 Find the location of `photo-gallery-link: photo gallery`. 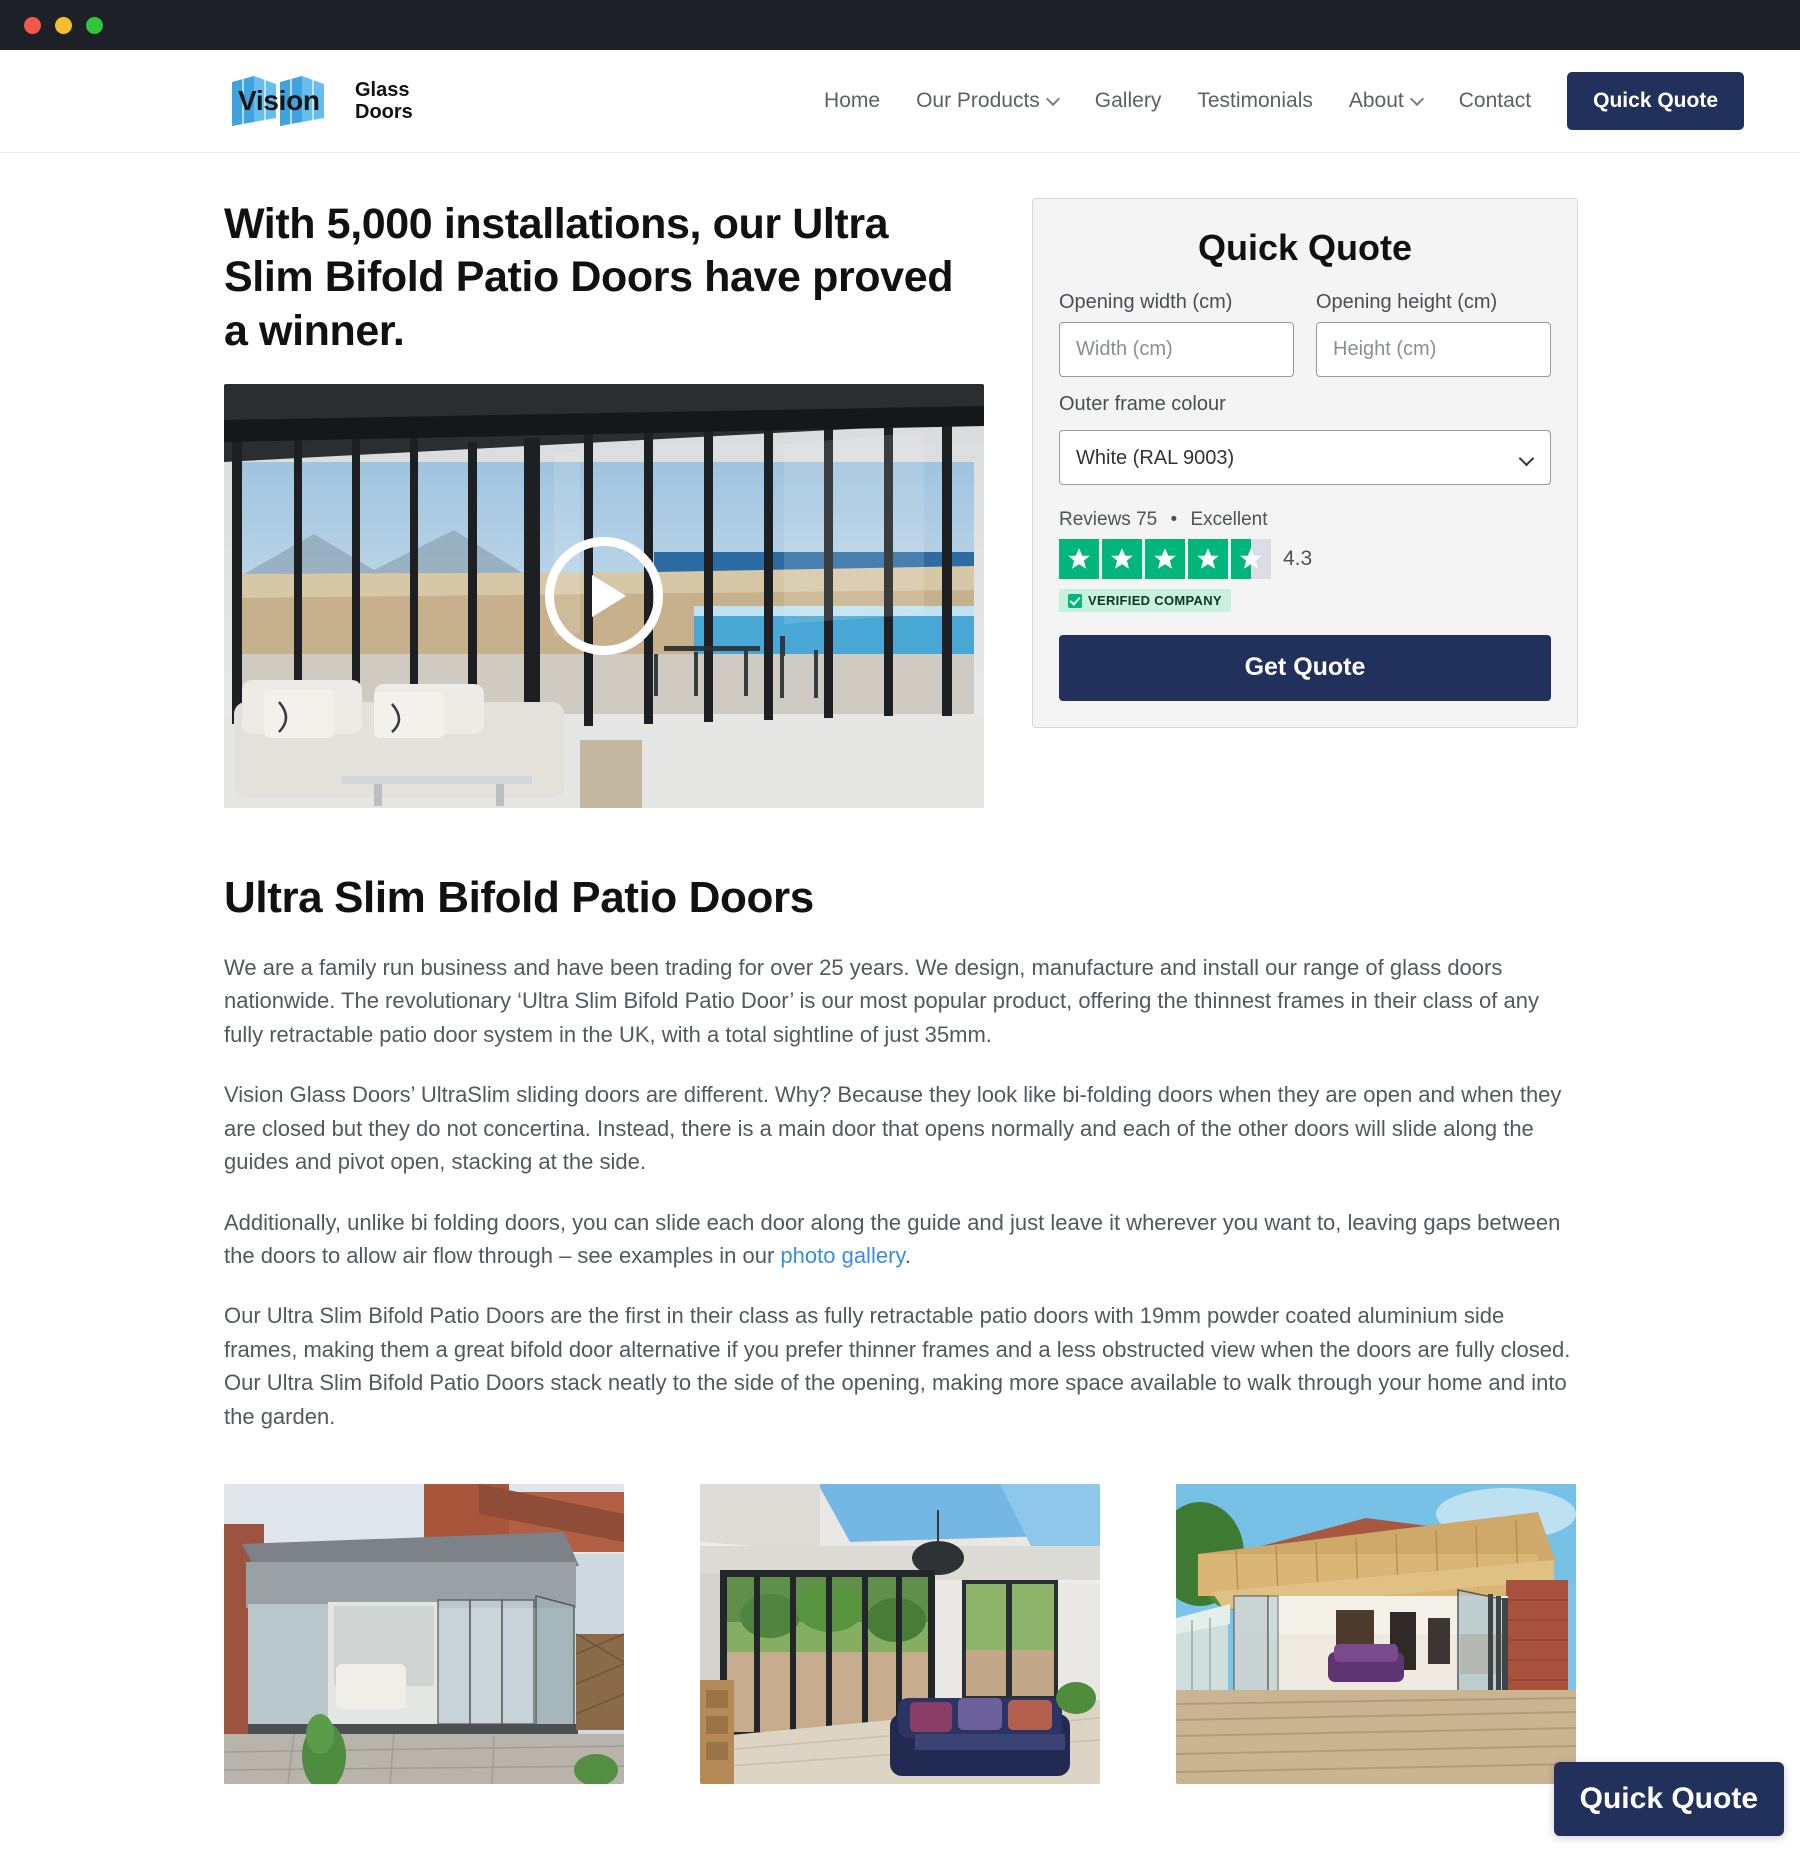

photo-gallery-link: photo gallery is located at coordinates (842, 1255).